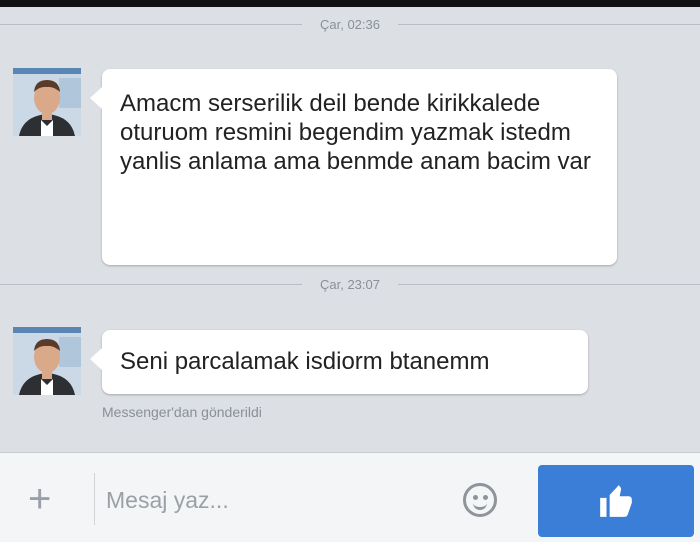  I want to click on thumbs-up-icon, so click(616, 501).